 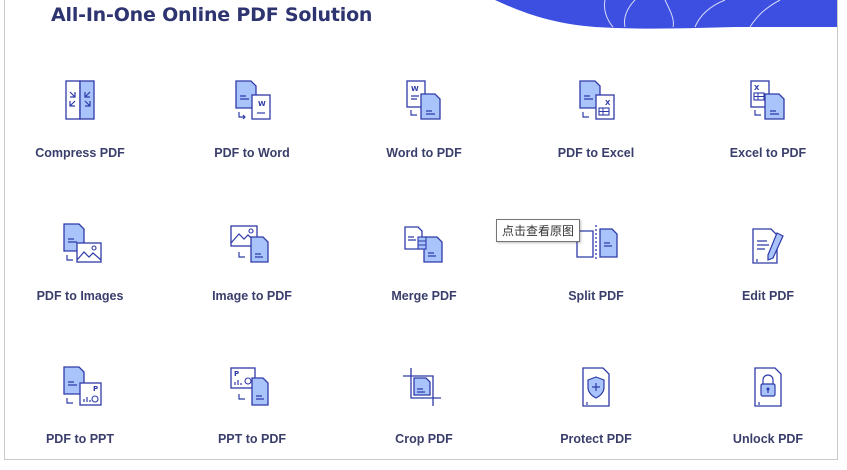 I want to click on compress-pdf-icon, so click(x=80, y=100).